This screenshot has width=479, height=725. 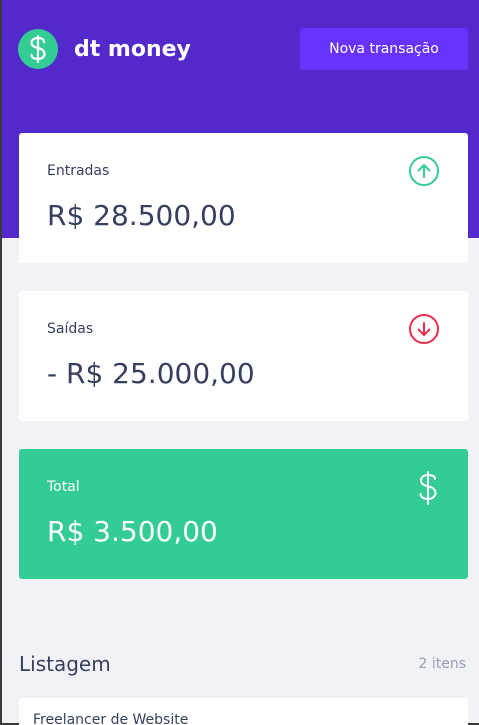 What do you see at coordinates (70, 329) in the screenshot?
I see `outcome-label: Saídas` at bounding box center [70, 329].